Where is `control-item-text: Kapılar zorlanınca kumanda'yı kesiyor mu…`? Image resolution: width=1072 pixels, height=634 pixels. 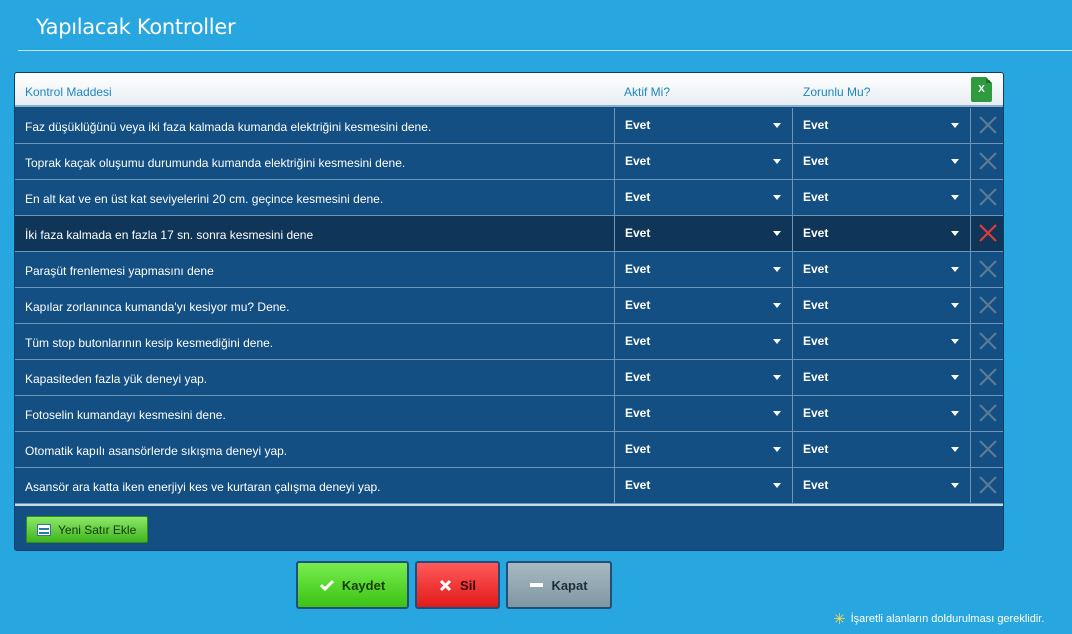
control-item-text: Kapılar zorlanınca kumanda'yı kesiyor mu… is located at coordinates (157, 307).